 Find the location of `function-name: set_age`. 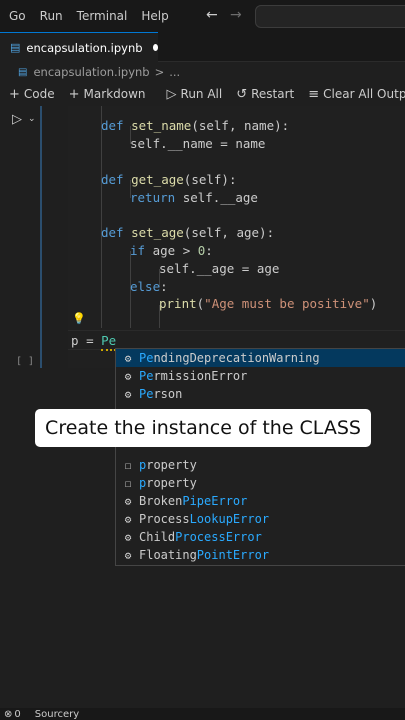

function-name: set_age is located at coordinates (157, 232).